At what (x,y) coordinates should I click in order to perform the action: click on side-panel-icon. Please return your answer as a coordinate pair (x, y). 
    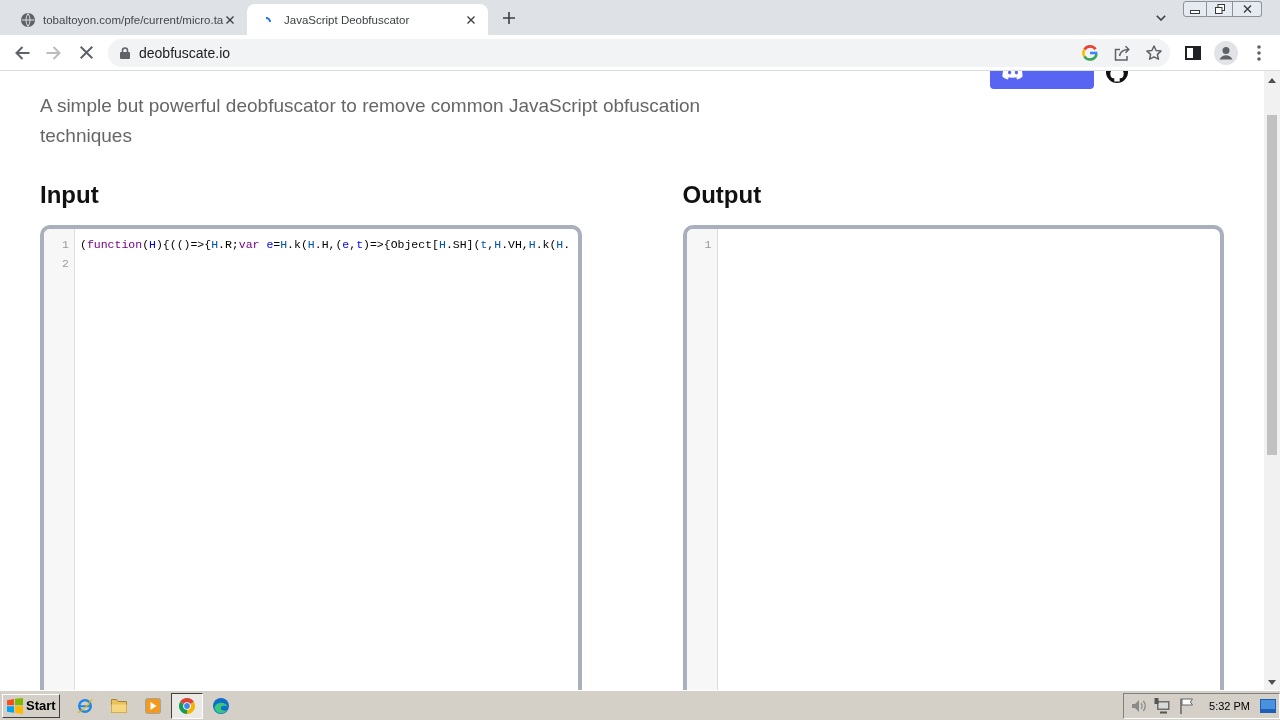
    Looking at the image, I should click on (1193, 52).